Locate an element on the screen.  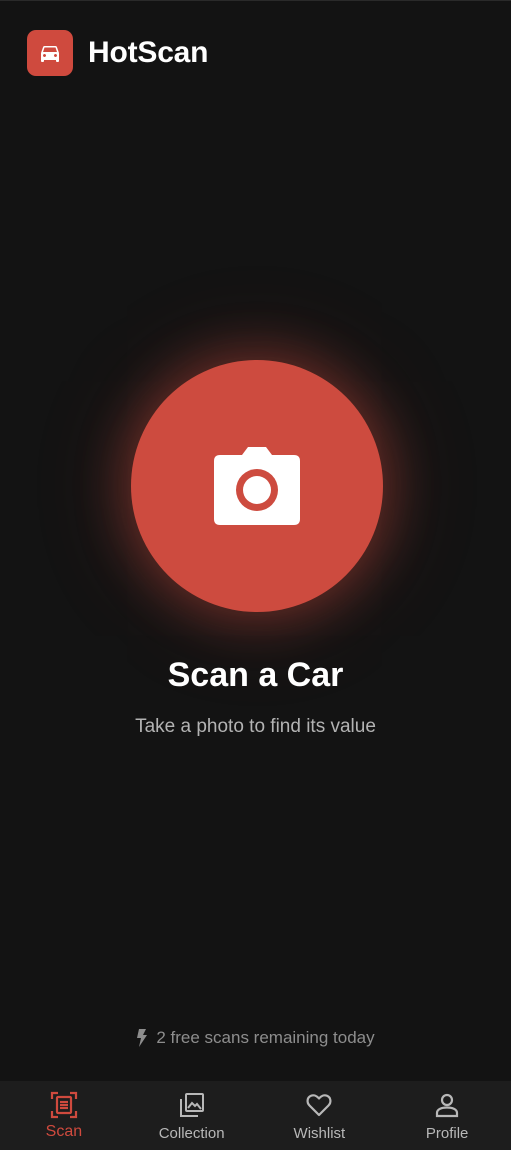
nav-item-wishlist: Wishlist is located at coordinates (320, 1115).